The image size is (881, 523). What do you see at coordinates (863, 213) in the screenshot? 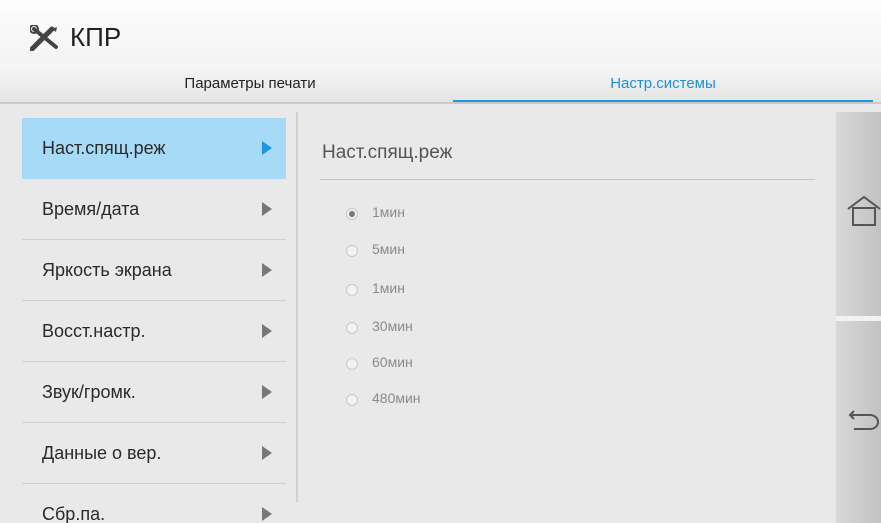
I see `home-icon` at bounding box center [863, 213].